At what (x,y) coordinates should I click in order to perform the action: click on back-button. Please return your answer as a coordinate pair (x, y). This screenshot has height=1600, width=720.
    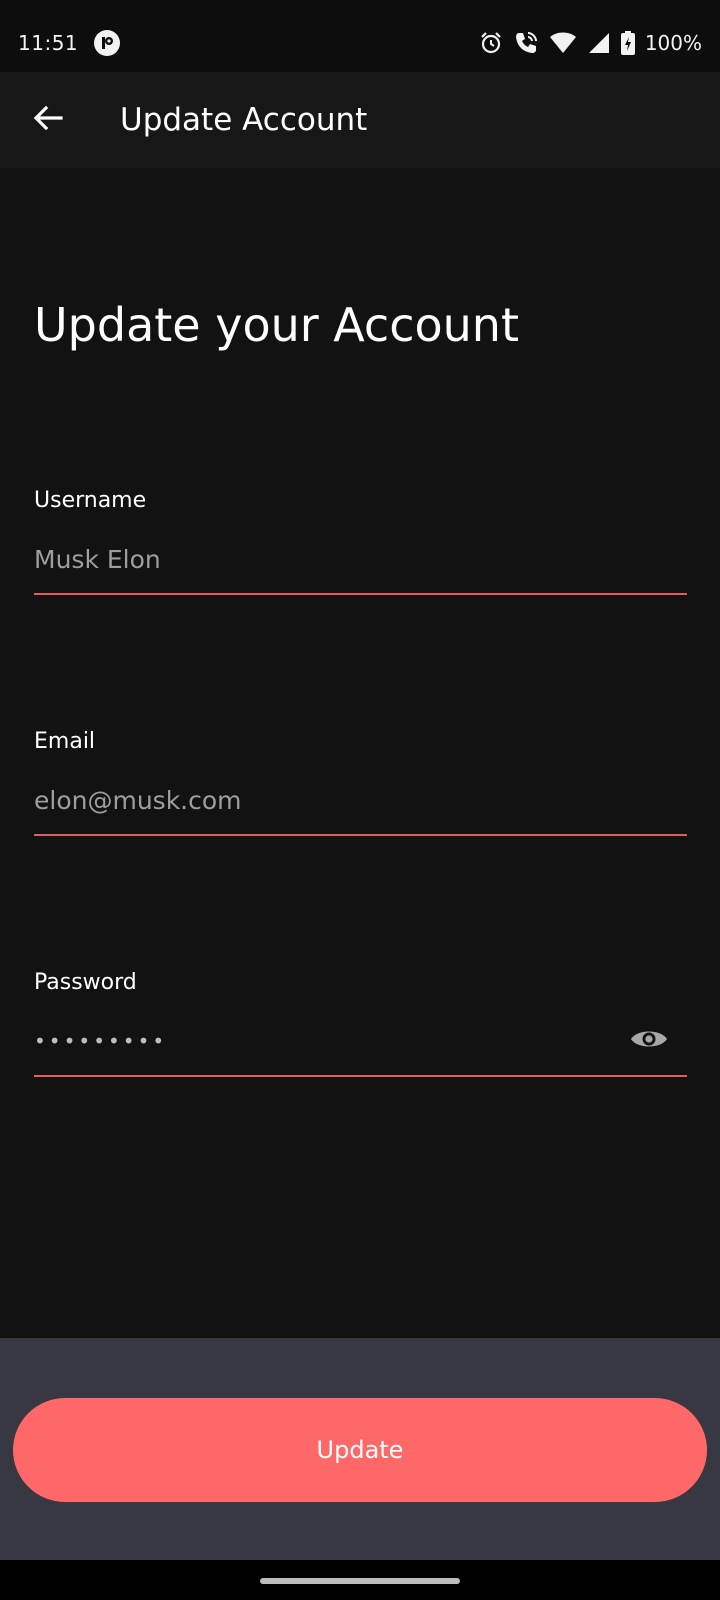
    Looking at the image, I should click on (48, 120).